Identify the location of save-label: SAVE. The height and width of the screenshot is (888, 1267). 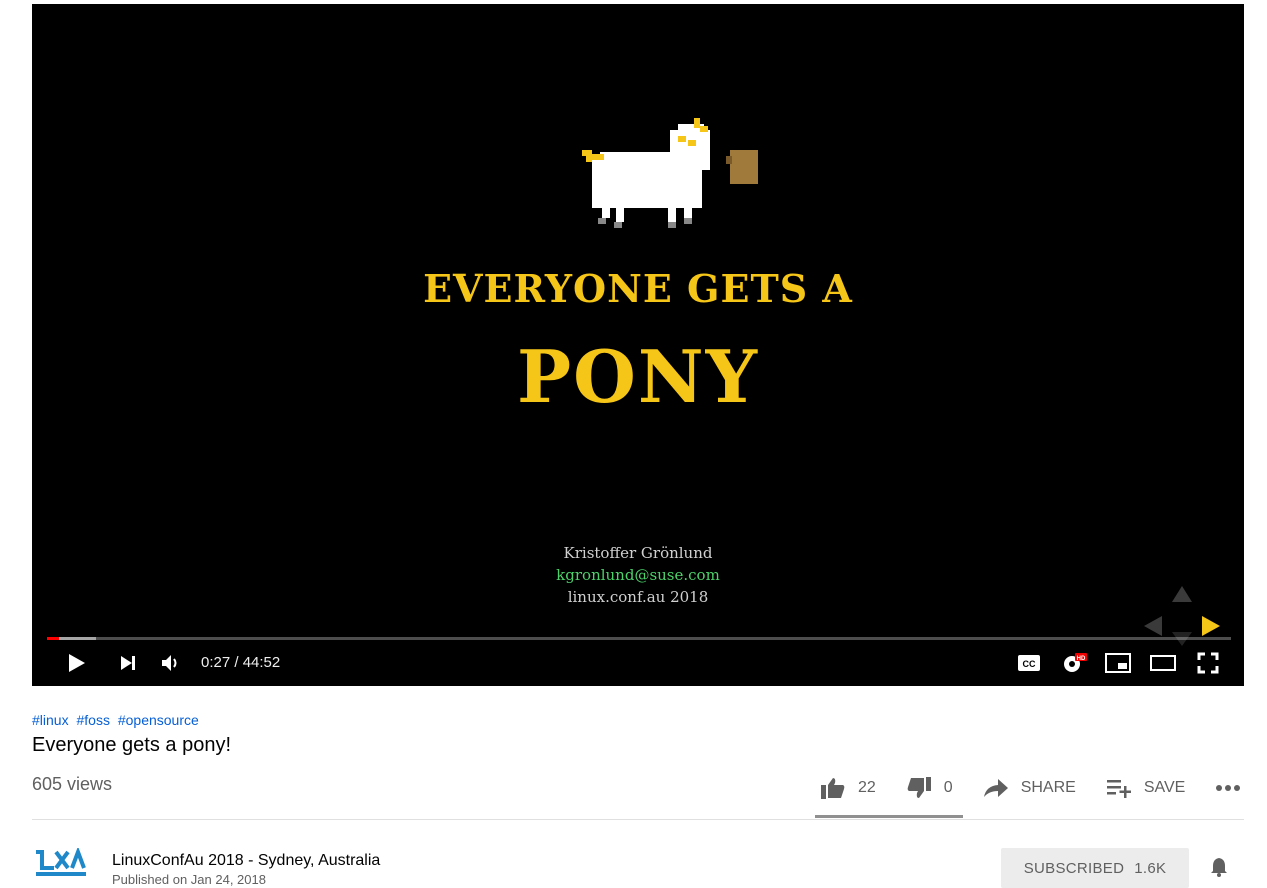
(1164, 787).